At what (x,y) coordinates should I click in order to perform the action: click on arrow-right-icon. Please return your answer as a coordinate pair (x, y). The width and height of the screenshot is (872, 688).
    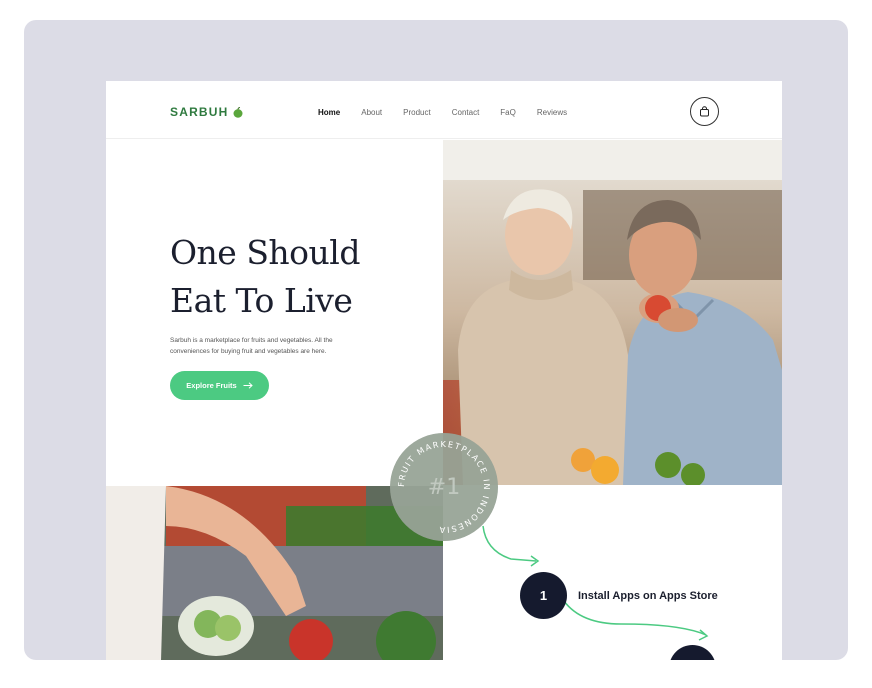
    Looking at the image, I should click on (248, 385).